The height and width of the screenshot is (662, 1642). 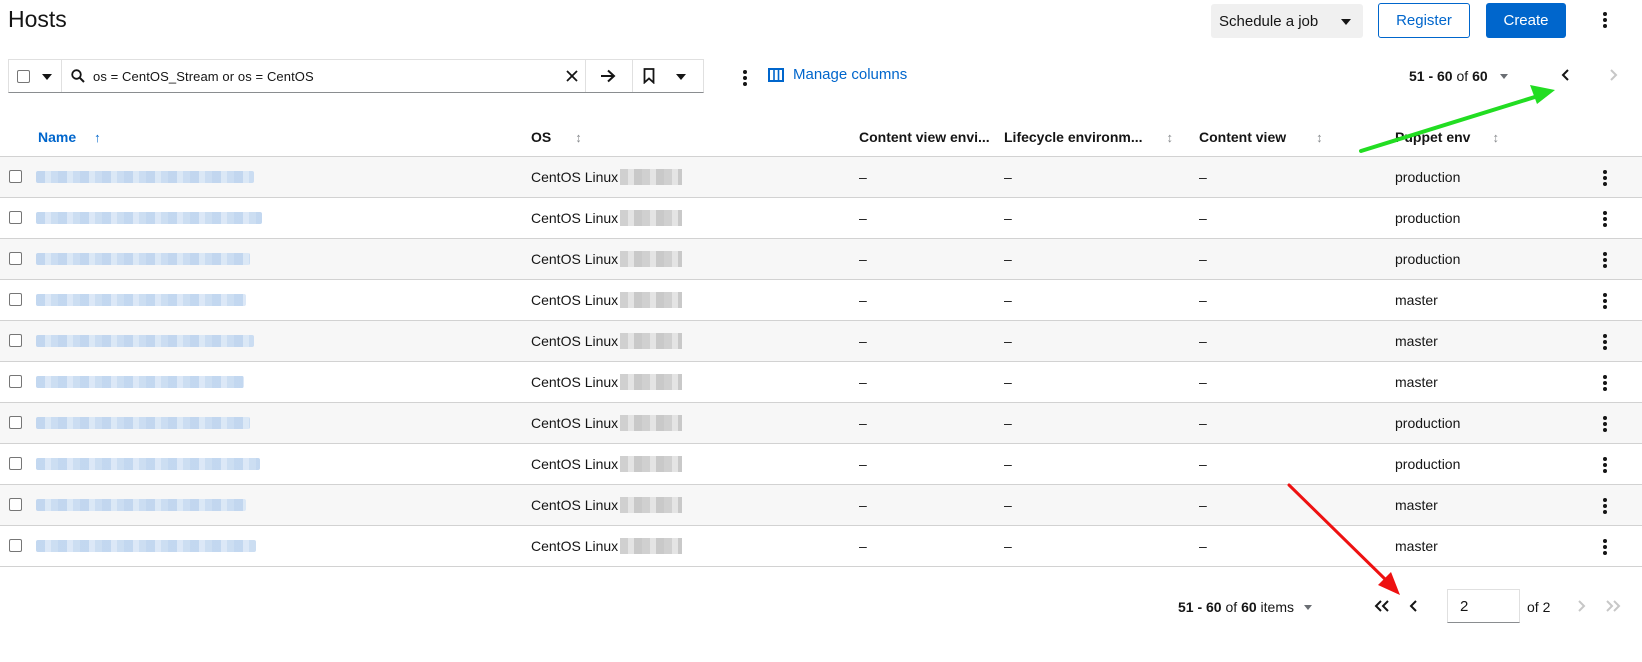 What do you see at coordinates (47, 77) in the screenshot?
I see `select-all-caret-icon` at bounding box center [47, 77].